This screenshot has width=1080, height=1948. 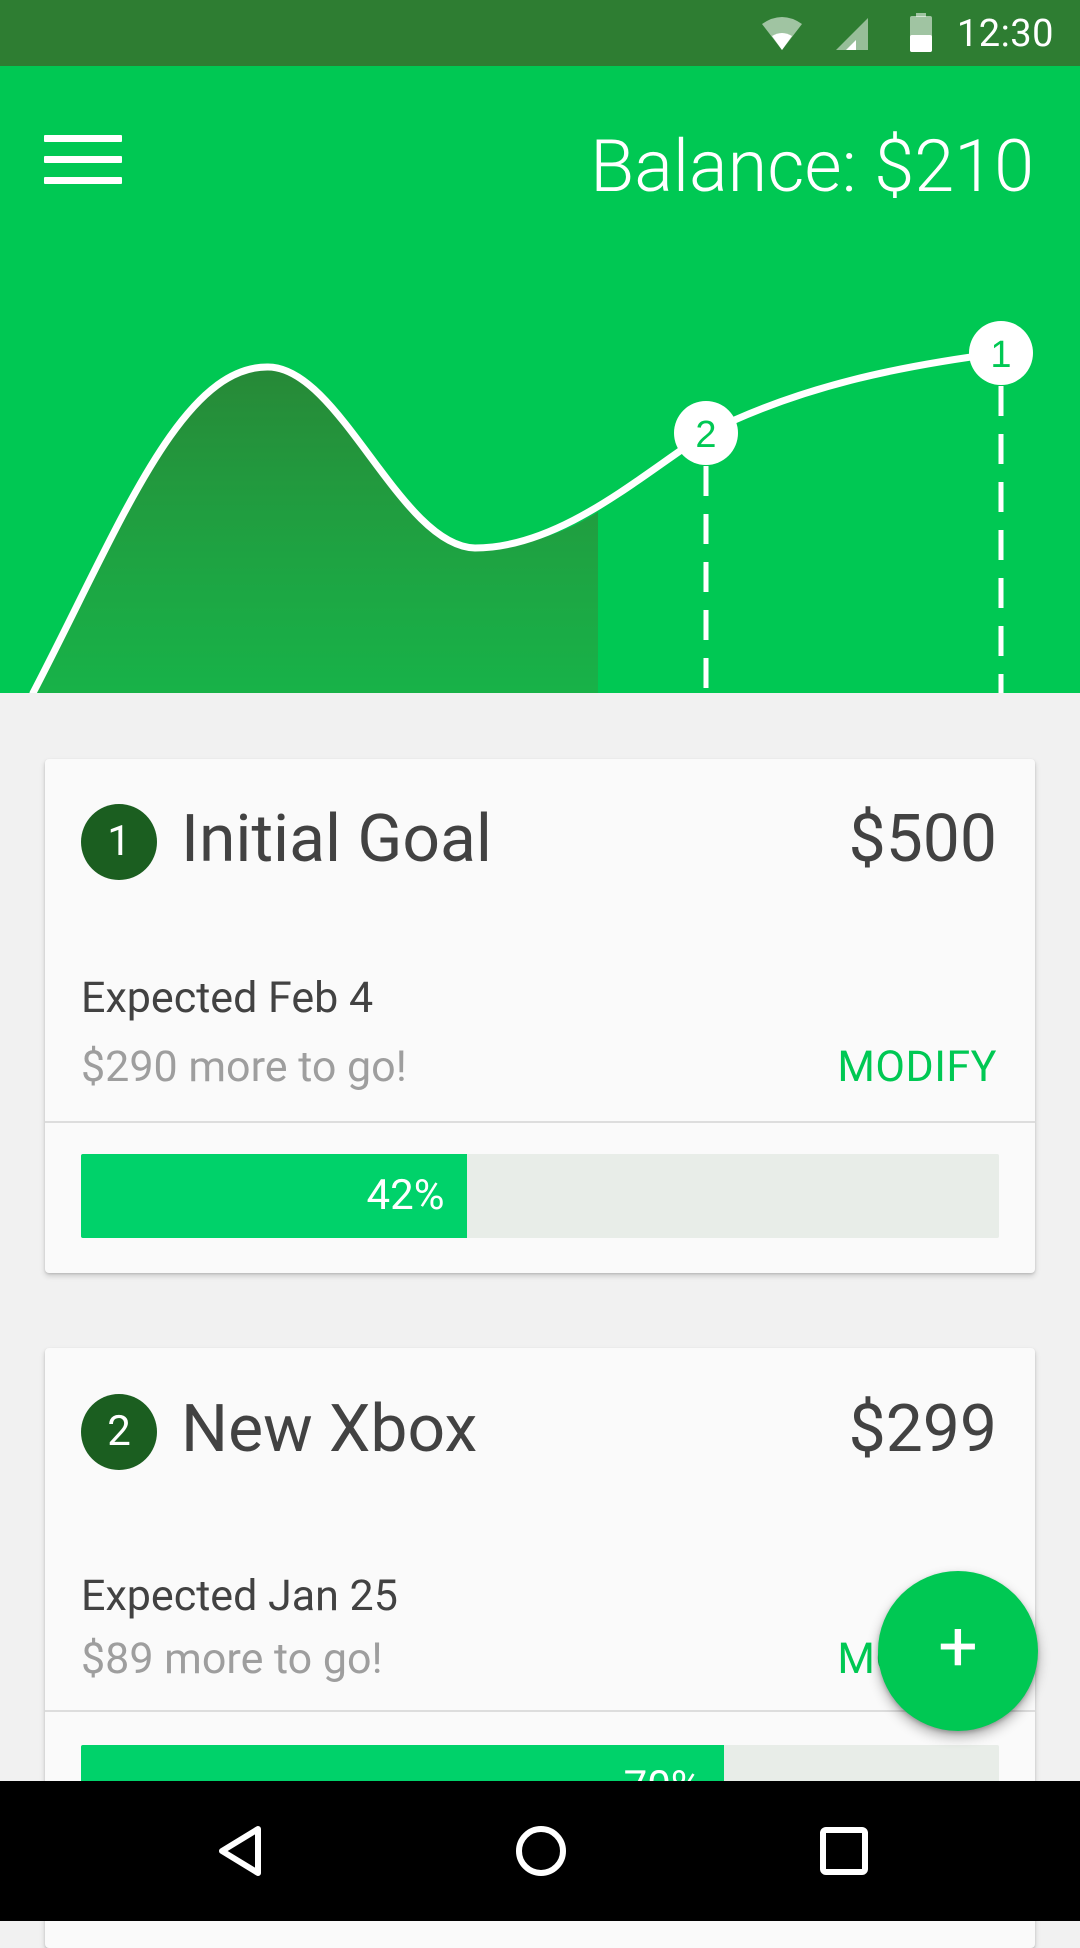 What do you see at coordinates (239, 1596) in the screenshot?
I see `goal-expected-date: Expected Jan 25` at bounding box center [239, 1596].